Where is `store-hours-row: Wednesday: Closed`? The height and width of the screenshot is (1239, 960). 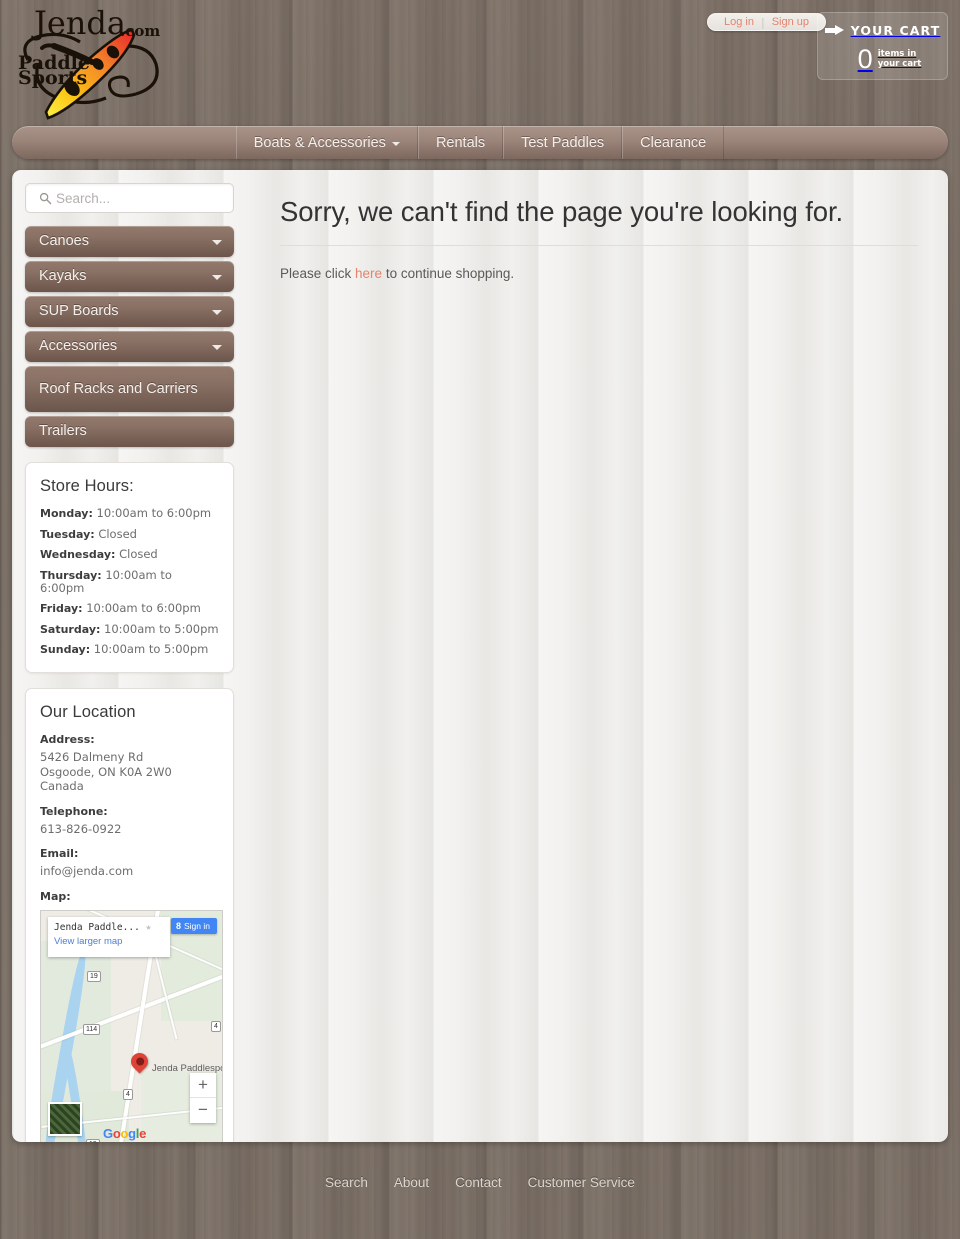 store-hours-row: Wednesday: Closed is located at coordinates (129, 554).